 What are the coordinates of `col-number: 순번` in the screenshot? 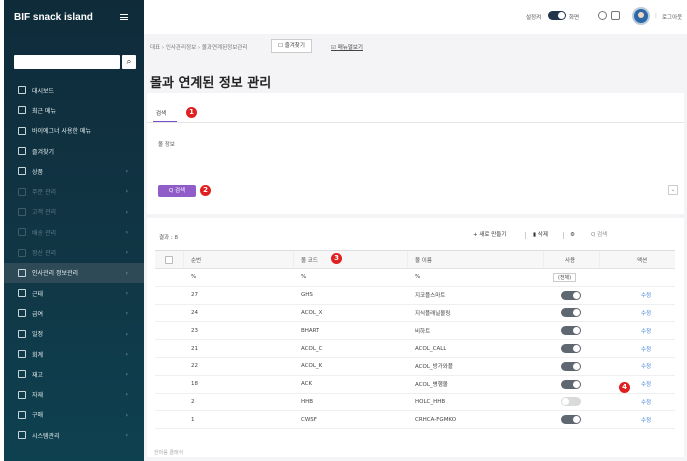 It's located at (196, 259).